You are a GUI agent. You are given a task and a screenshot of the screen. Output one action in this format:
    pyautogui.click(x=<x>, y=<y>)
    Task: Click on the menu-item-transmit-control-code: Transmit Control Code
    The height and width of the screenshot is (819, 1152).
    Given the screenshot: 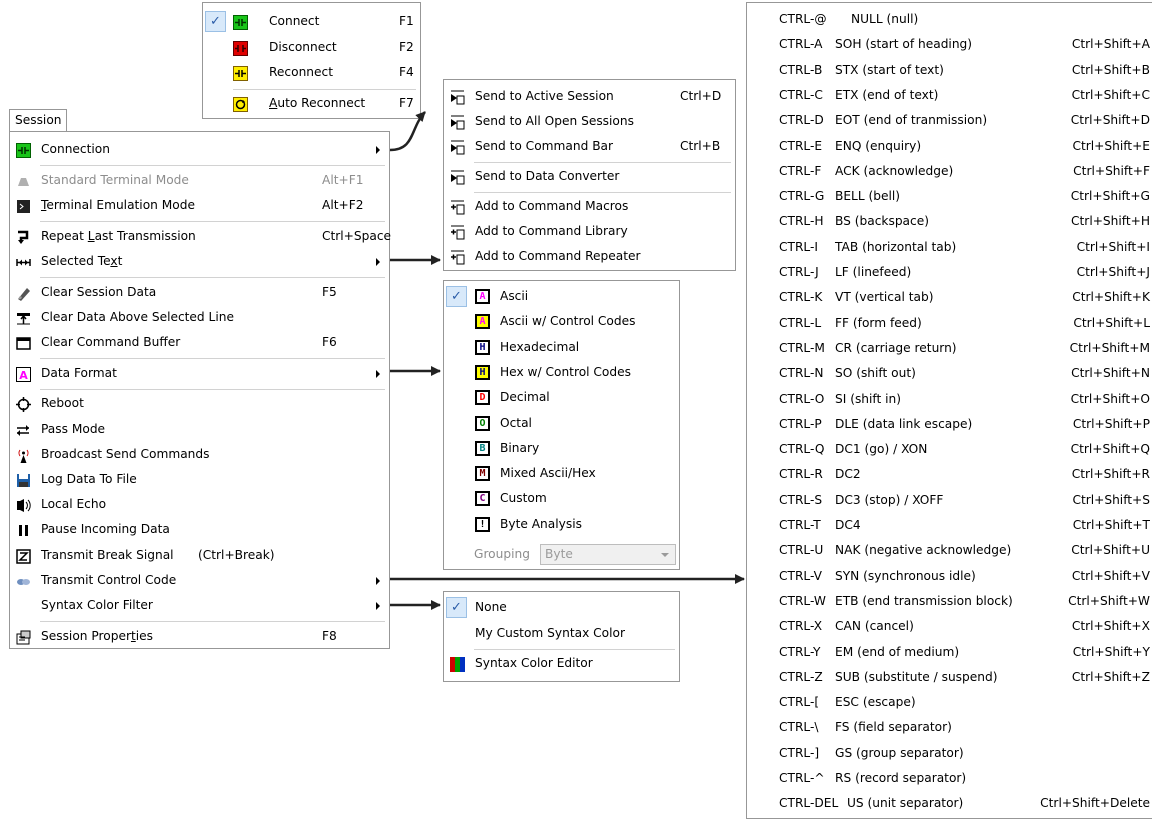 What is the action you would take?
    pyautogui.click(x=199, y=580)
    